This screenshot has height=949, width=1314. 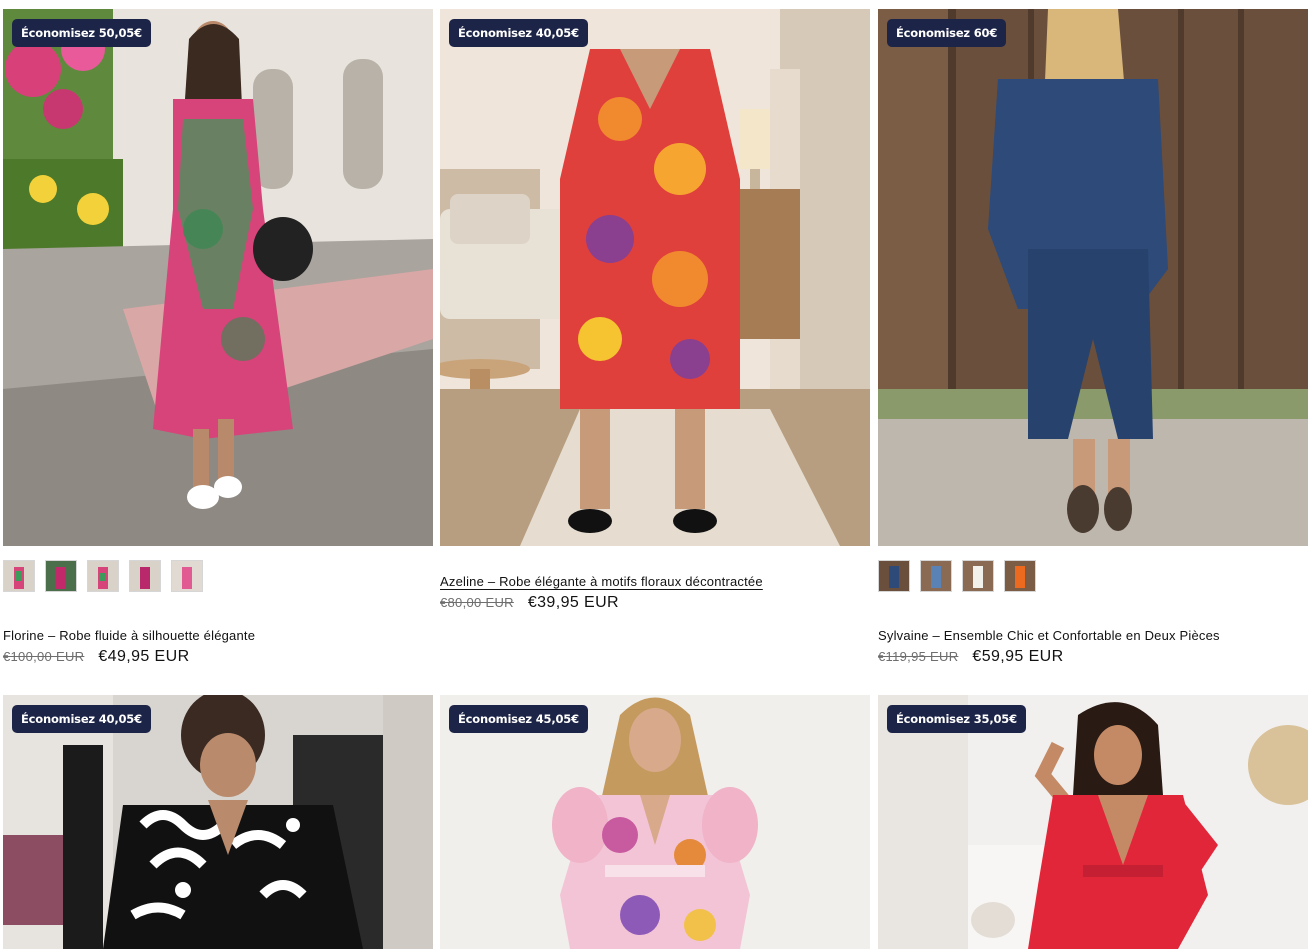 I want to click on discount-badge: Économisez 35,05€, so click(x=956, y=719).